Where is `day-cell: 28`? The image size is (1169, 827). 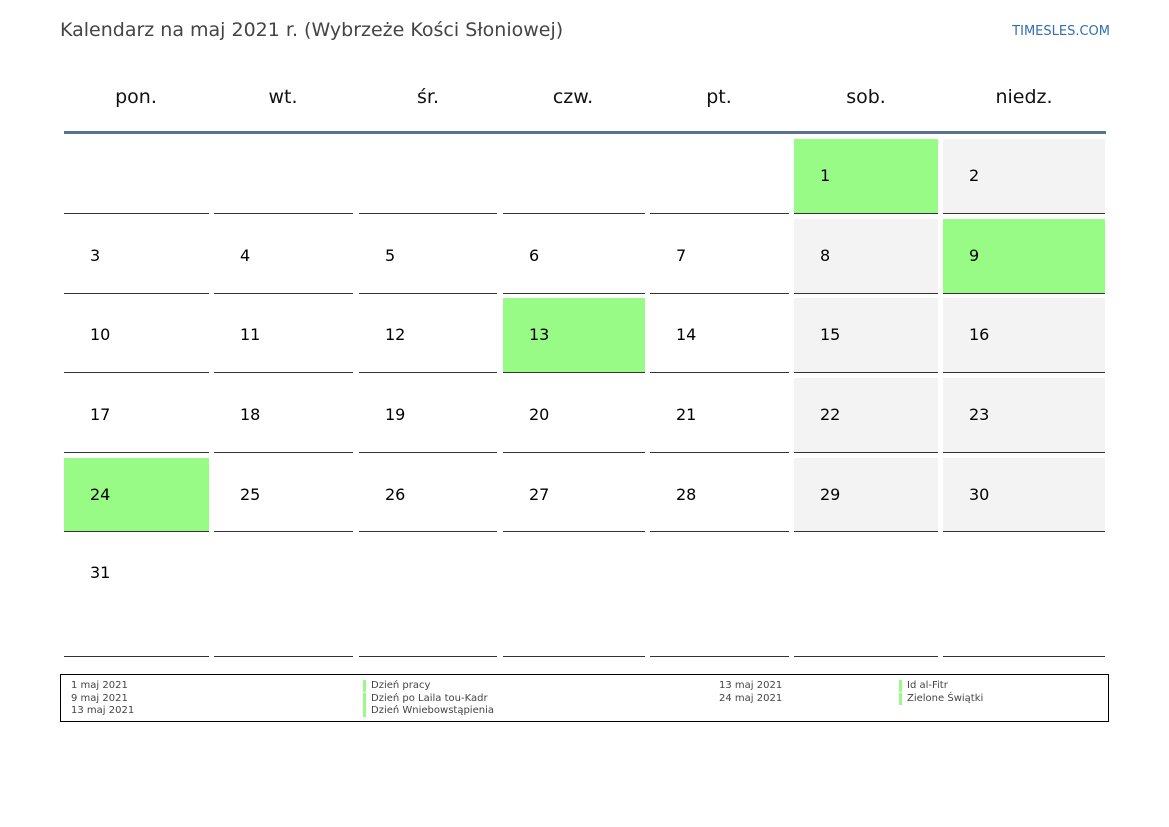
day-cell: 28 is located at coordinates (719, 495).